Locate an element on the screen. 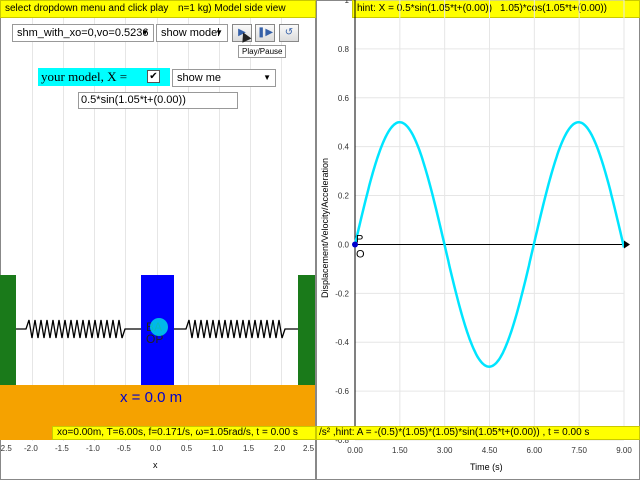 The image size is (640, 480). instruction-text: select dropdown menu and click play is located at coordinates (87, 8).